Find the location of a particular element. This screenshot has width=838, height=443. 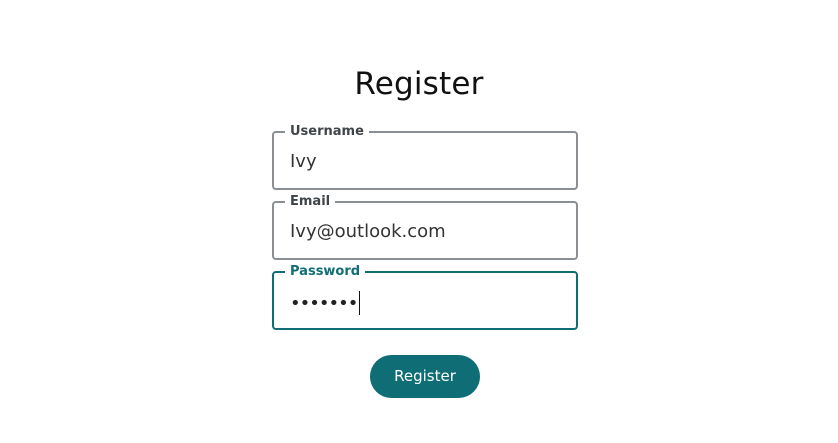

password-field: Password ••••••• is located at coordinates (425, 296).